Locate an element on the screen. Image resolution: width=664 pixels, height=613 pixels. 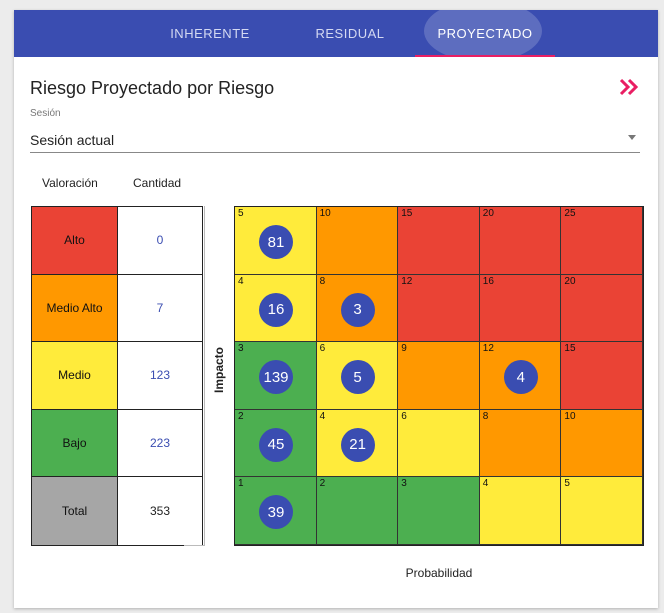
matrix-cell: 2 45 is located at coordinates (276, 443).